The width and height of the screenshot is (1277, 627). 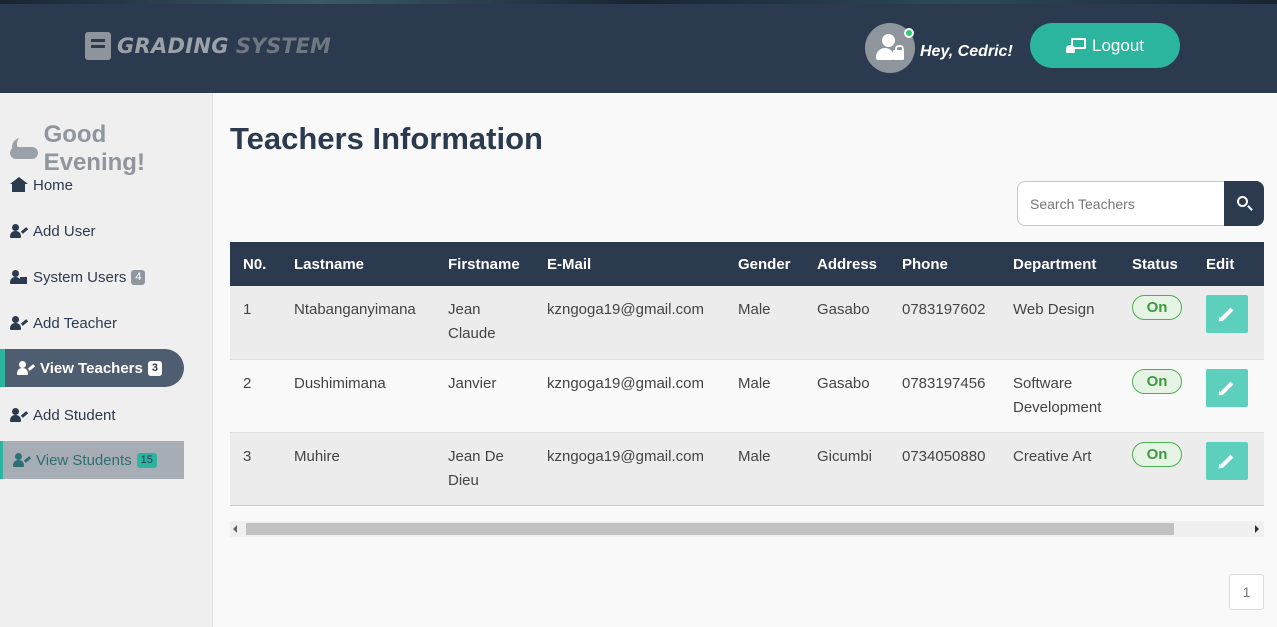 What do you see at coordinates (966, 51) in the screenshot?
I see `user-greeting: Hey, Cedric!` at bounding box center [966, 51].